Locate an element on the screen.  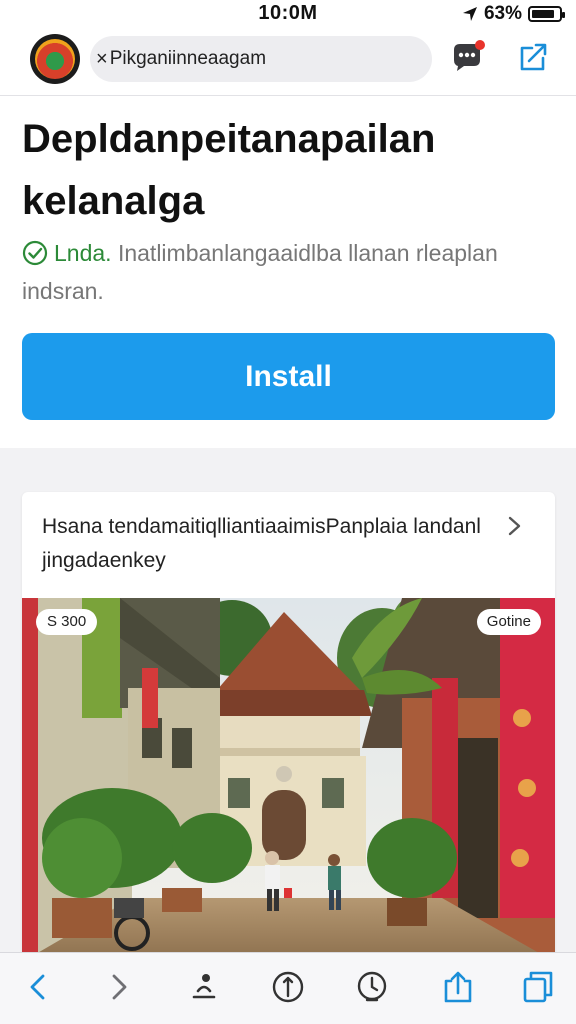
location-arrow-icon is located at coordinates (469, 14).